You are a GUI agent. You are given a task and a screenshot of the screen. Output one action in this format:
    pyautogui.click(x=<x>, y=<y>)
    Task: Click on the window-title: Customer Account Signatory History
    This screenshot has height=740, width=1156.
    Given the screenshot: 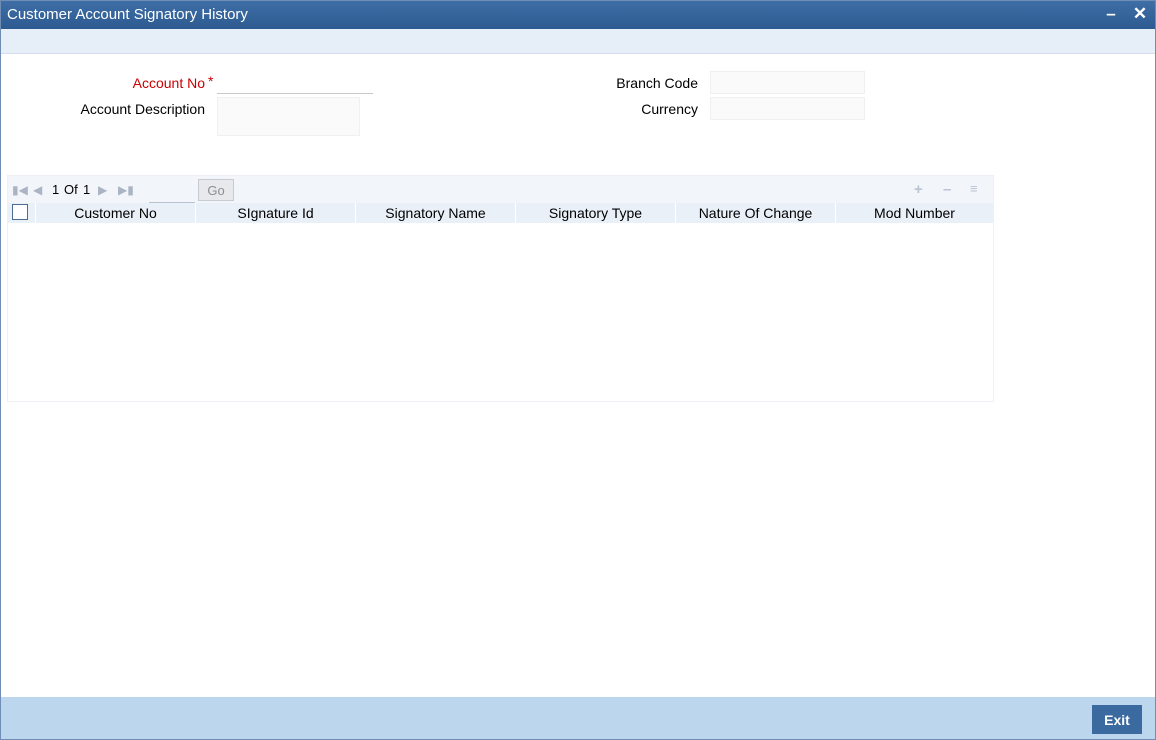 What is the action you would take?
    pyautogui.click(x=127, y=14)
    